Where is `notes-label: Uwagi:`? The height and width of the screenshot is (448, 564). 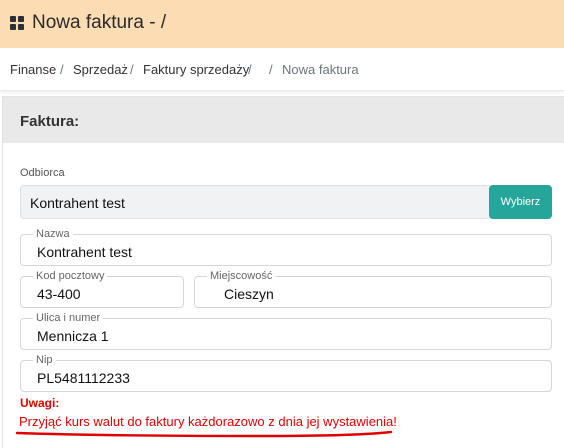 notes-label: Uwagi: is located at coordinates (40, 403).